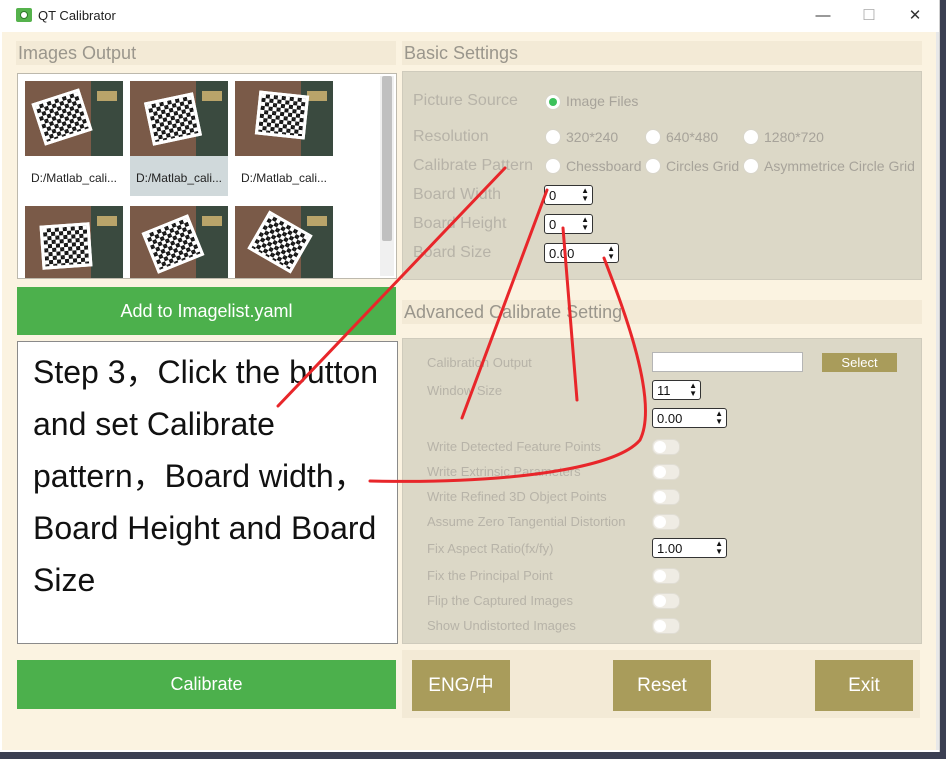  What do you see at coordinates (666, 522) in the screenshot?
I see `zero-tangential-toggle` at bounding box center [666, 522].